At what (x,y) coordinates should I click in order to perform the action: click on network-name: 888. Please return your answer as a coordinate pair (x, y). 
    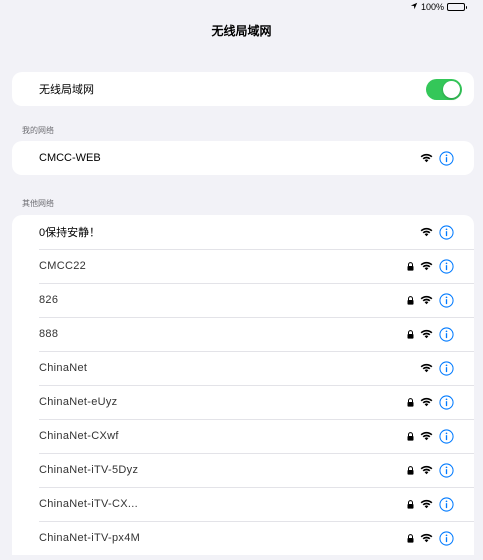
    Looking at the image, I should click on (49, 334).